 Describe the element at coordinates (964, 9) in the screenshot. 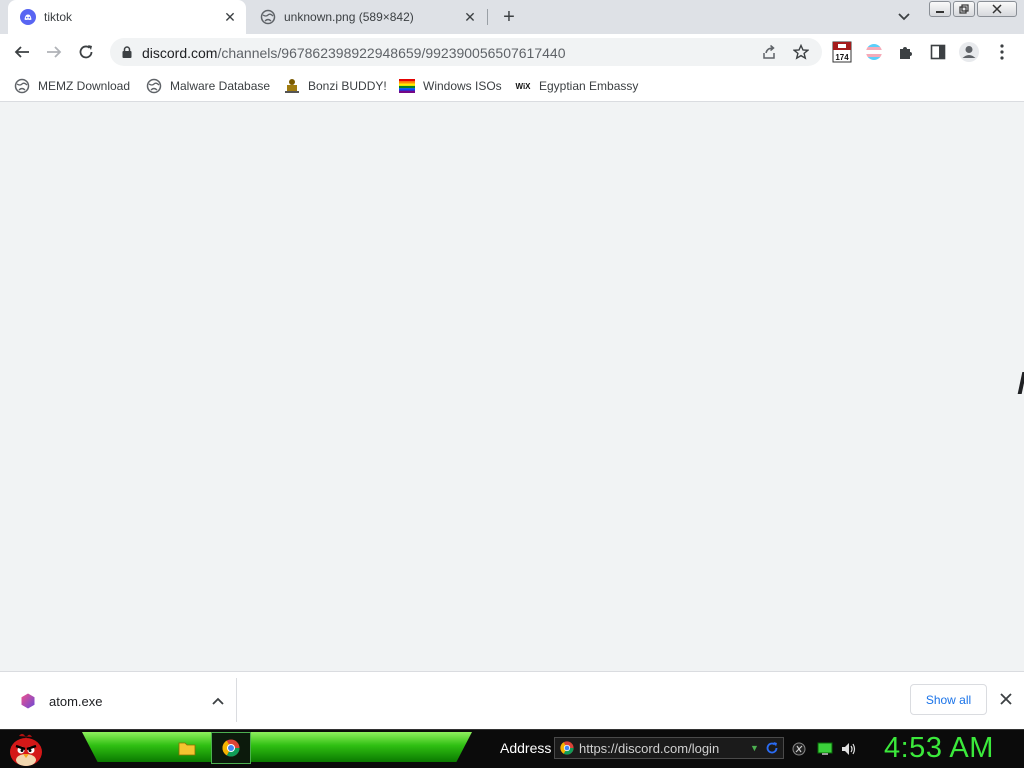

I see `restore-button` at that location.